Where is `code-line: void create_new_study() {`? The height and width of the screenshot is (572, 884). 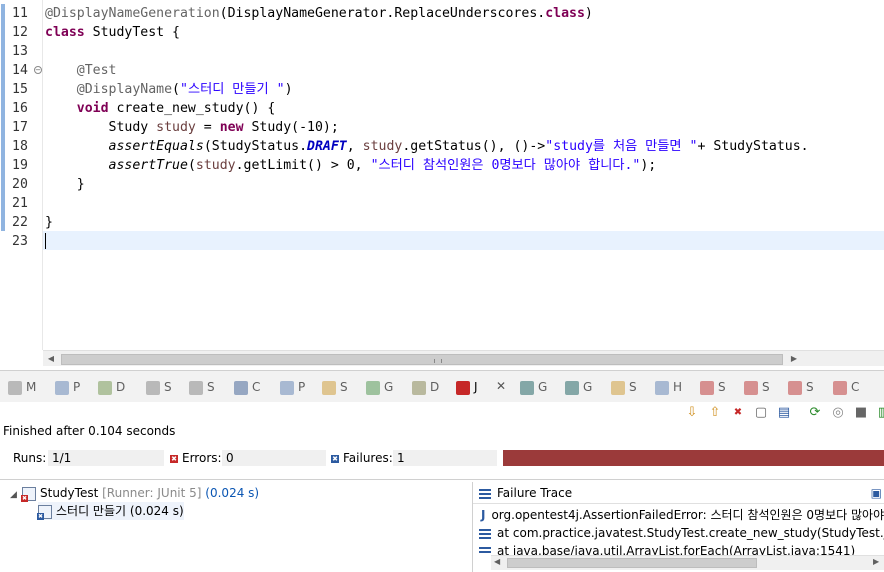
code-line: void create_new_study() { is located at coordinates (160, 108).